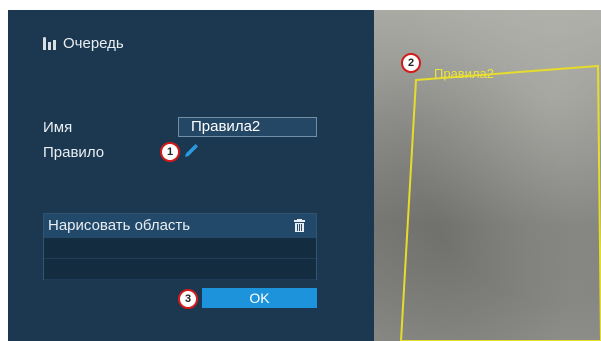 This screenshot has width=601, height=341. I want to click on rule-label: Правило, so click(74, 152).